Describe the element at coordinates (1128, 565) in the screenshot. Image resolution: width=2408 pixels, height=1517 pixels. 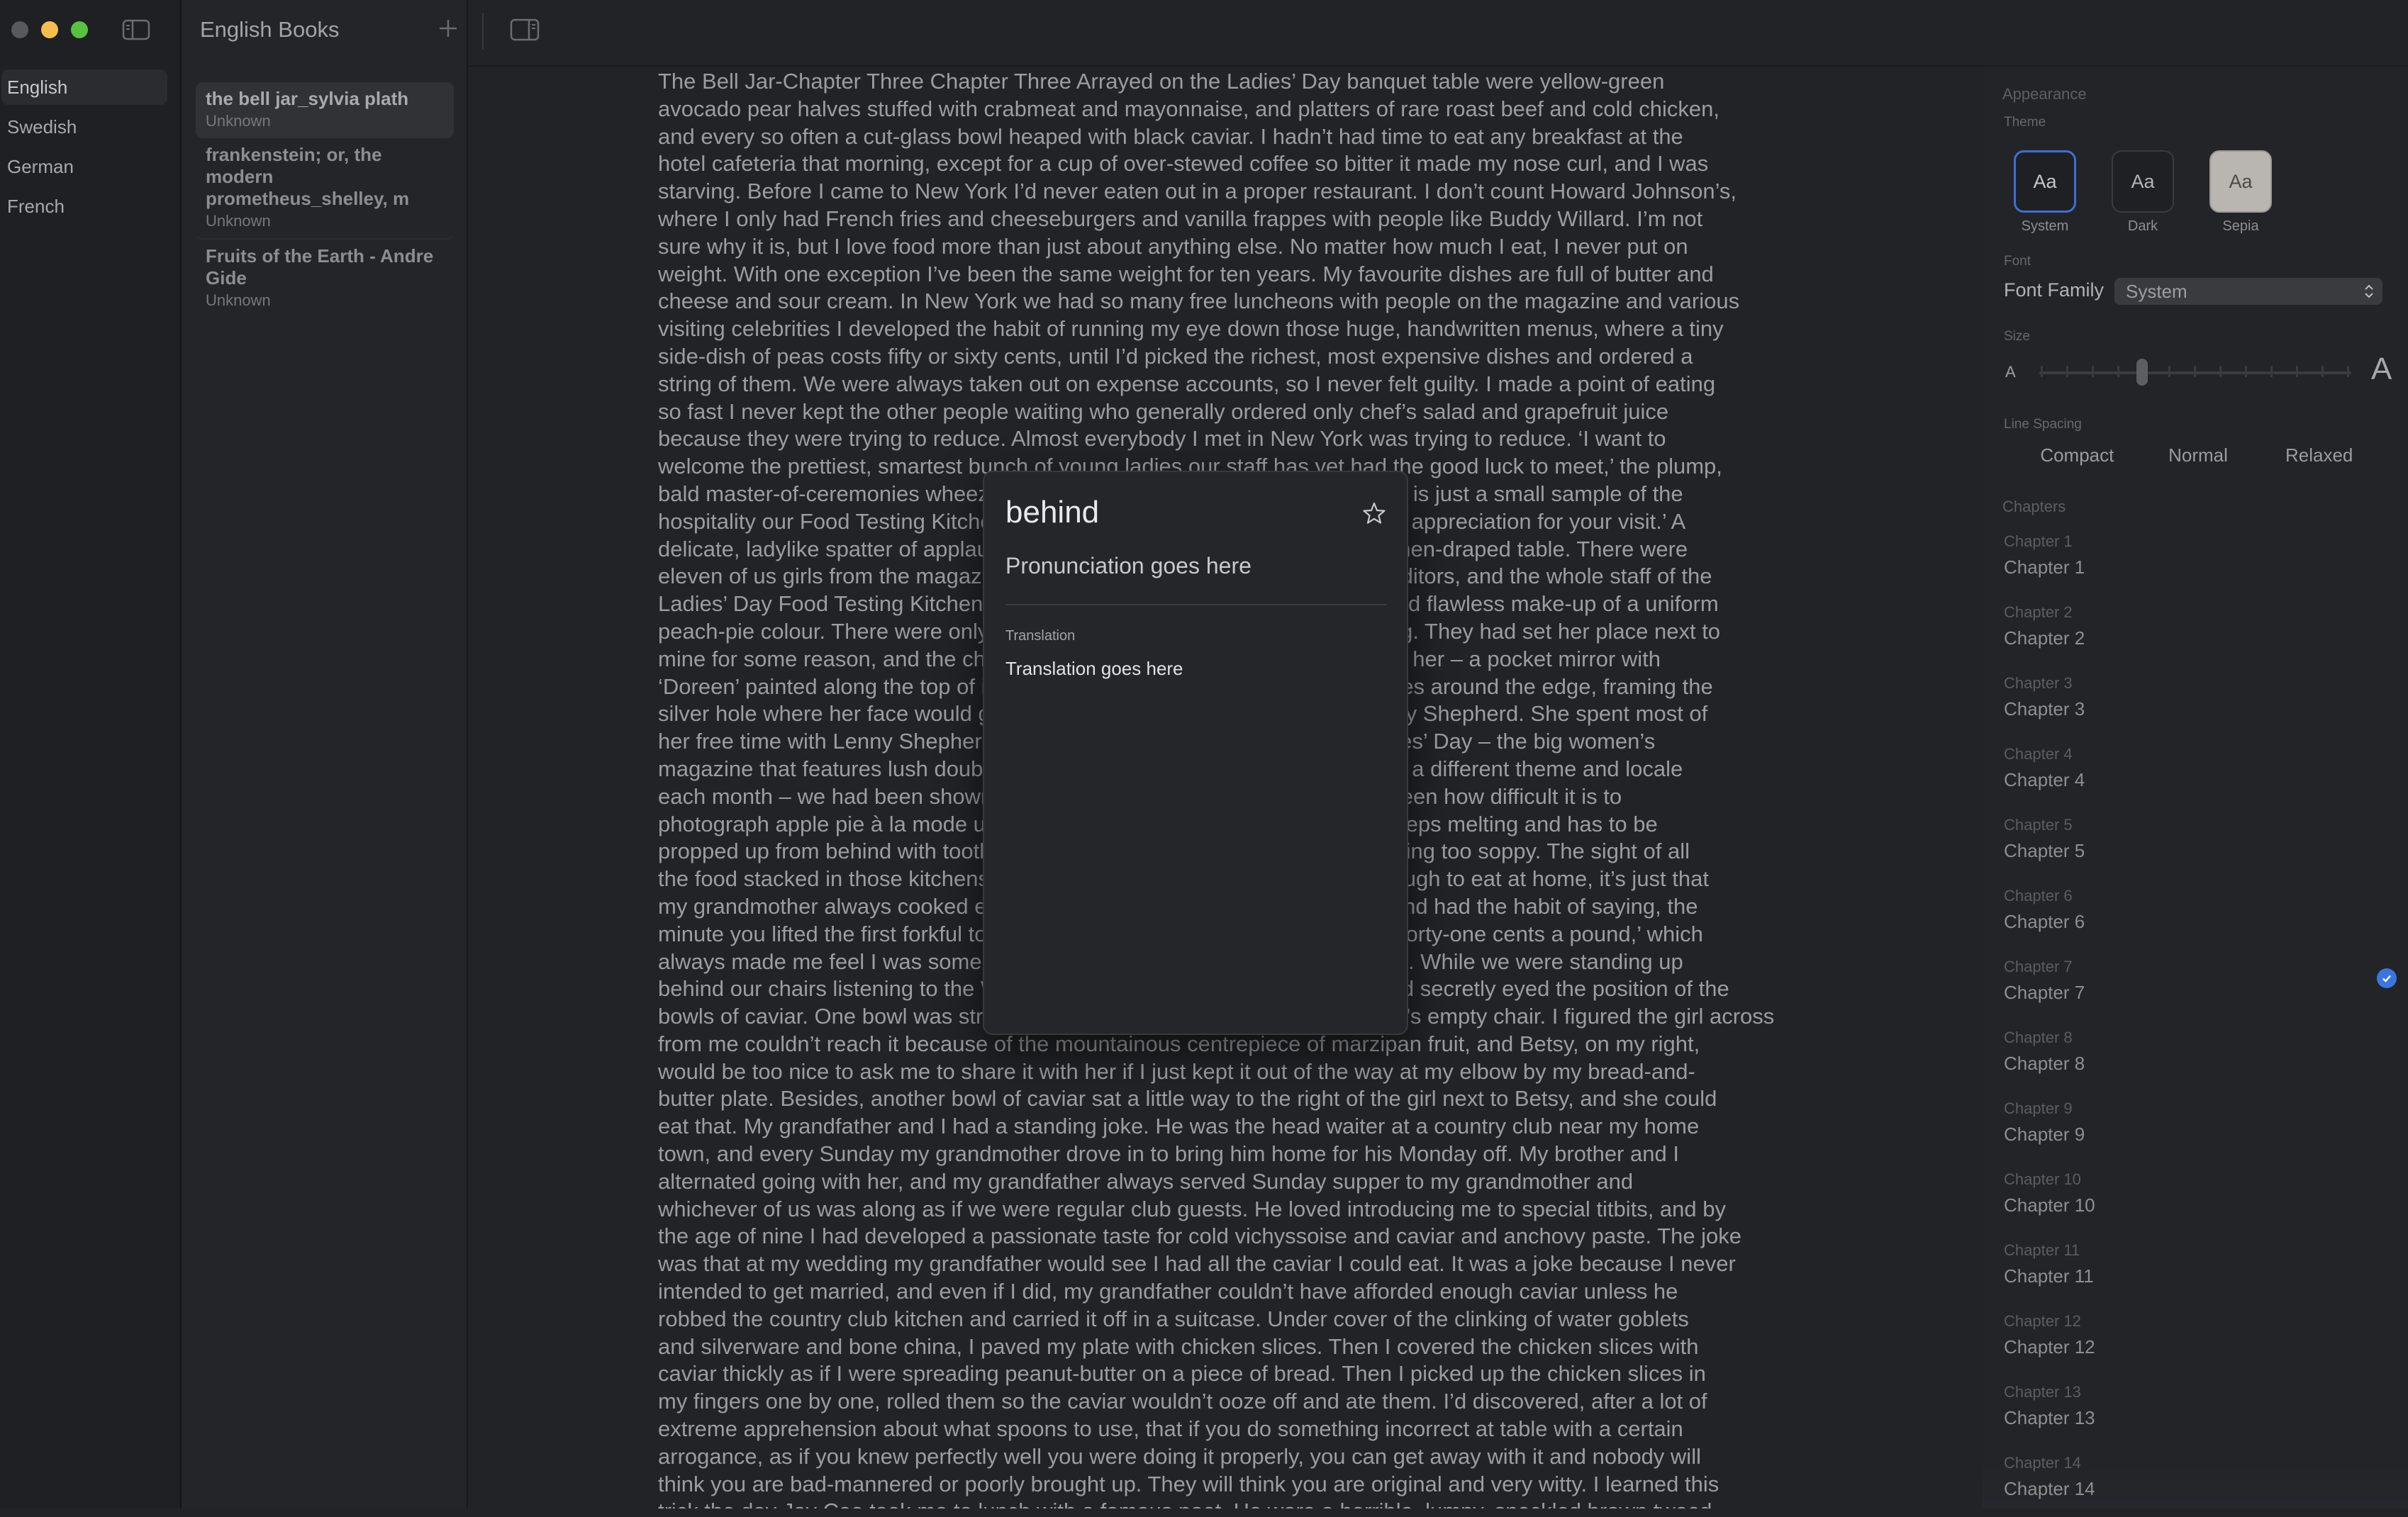
I see `popup-pronunciation: Pronunciation goes here` at that location.